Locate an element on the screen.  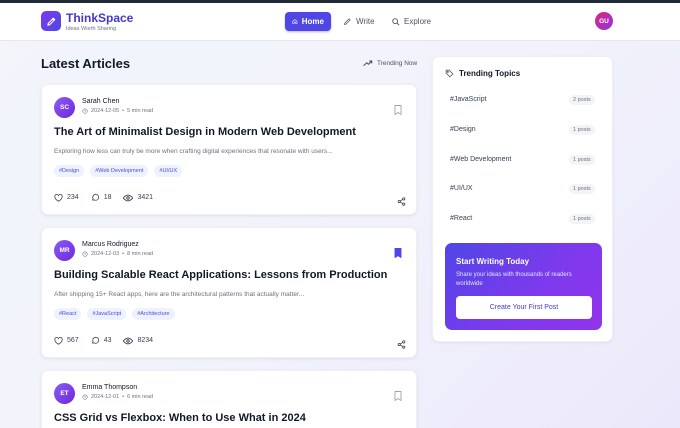
article-stats: 234 18 3421 is located at coordinates (103, 197).